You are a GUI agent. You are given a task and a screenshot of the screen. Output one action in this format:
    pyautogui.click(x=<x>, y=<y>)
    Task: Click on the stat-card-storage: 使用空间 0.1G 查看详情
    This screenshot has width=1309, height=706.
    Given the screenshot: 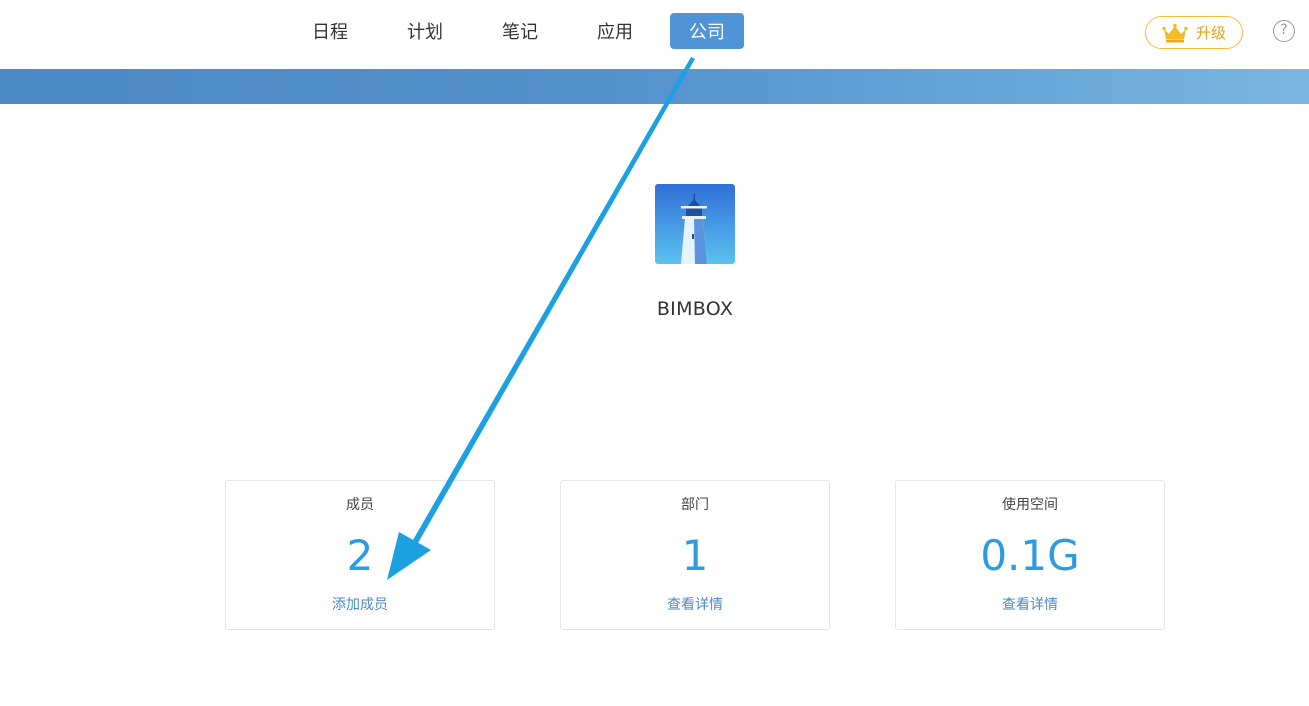 What is the action you would take?
    pyautogui.click(x=1030, y=555)
    